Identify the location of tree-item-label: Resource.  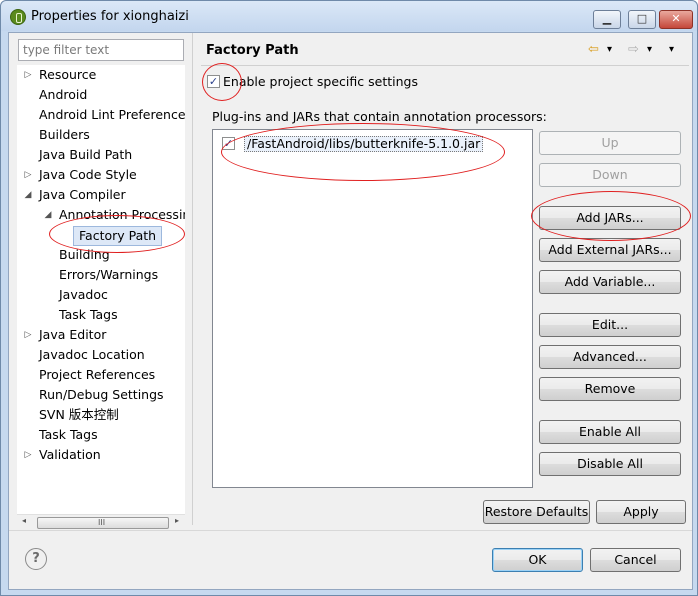
(68, 74).